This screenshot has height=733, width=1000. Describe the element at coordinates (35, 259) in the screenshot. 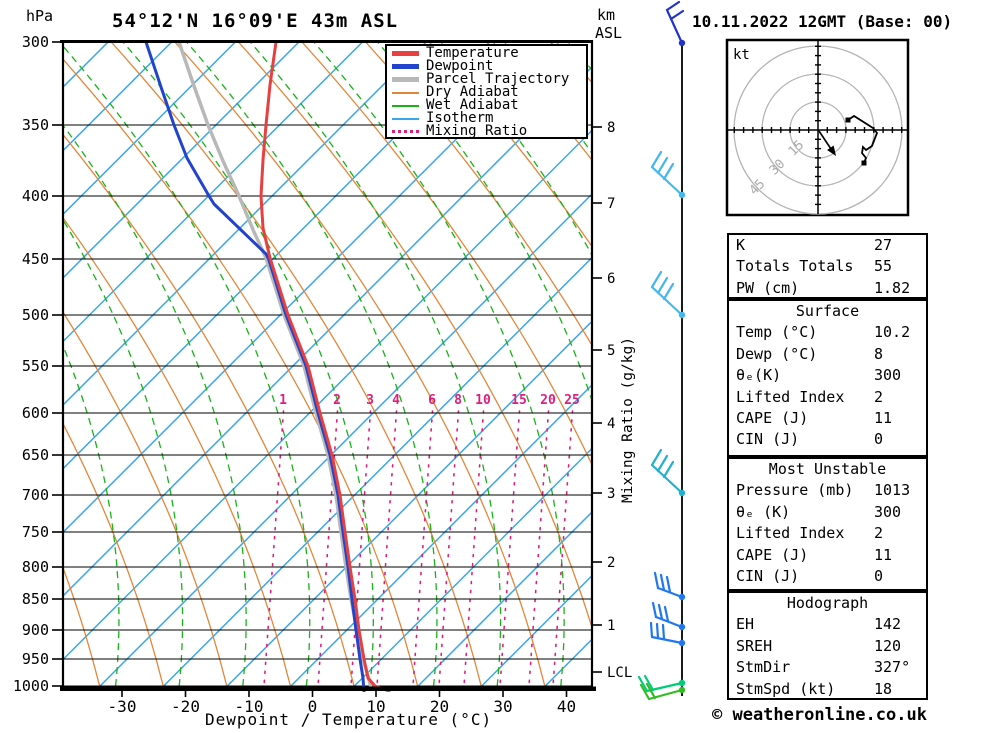

I see `svg-text: 450` at that location.